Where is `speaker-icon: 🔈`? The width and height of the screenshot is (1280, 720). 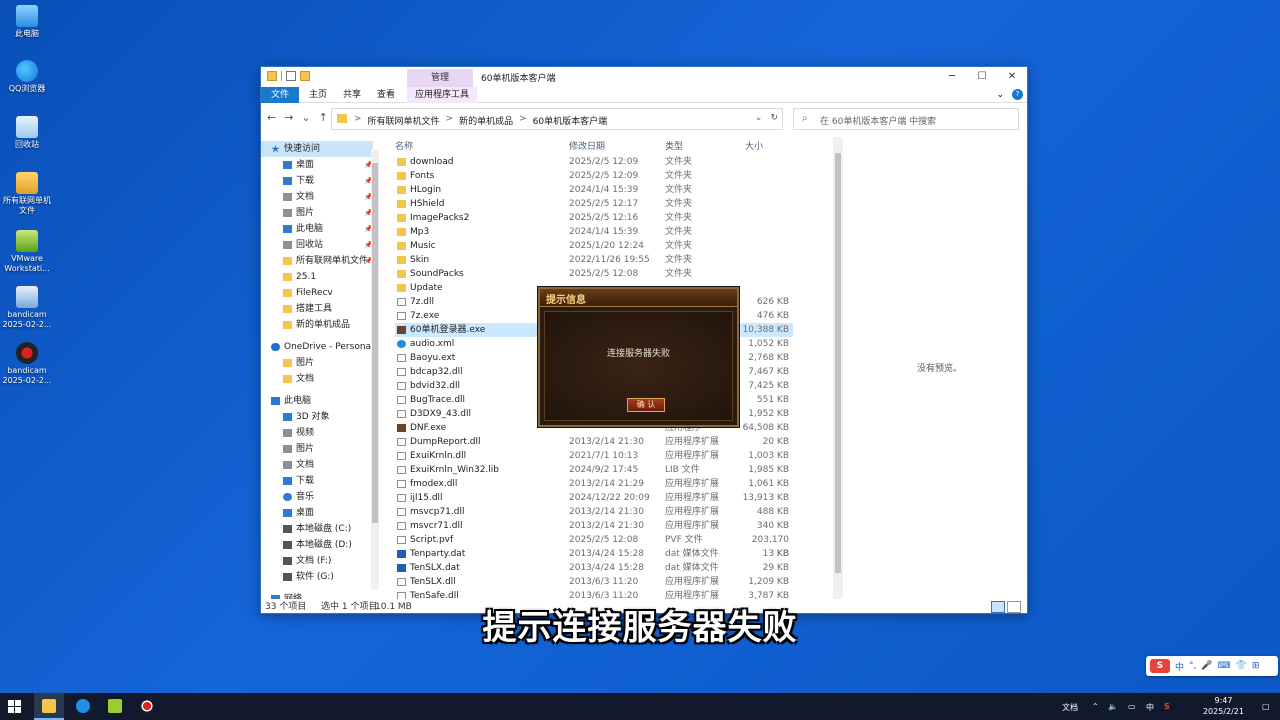 speaker-icon: 🔈 is located at coordinates (1113, 706).